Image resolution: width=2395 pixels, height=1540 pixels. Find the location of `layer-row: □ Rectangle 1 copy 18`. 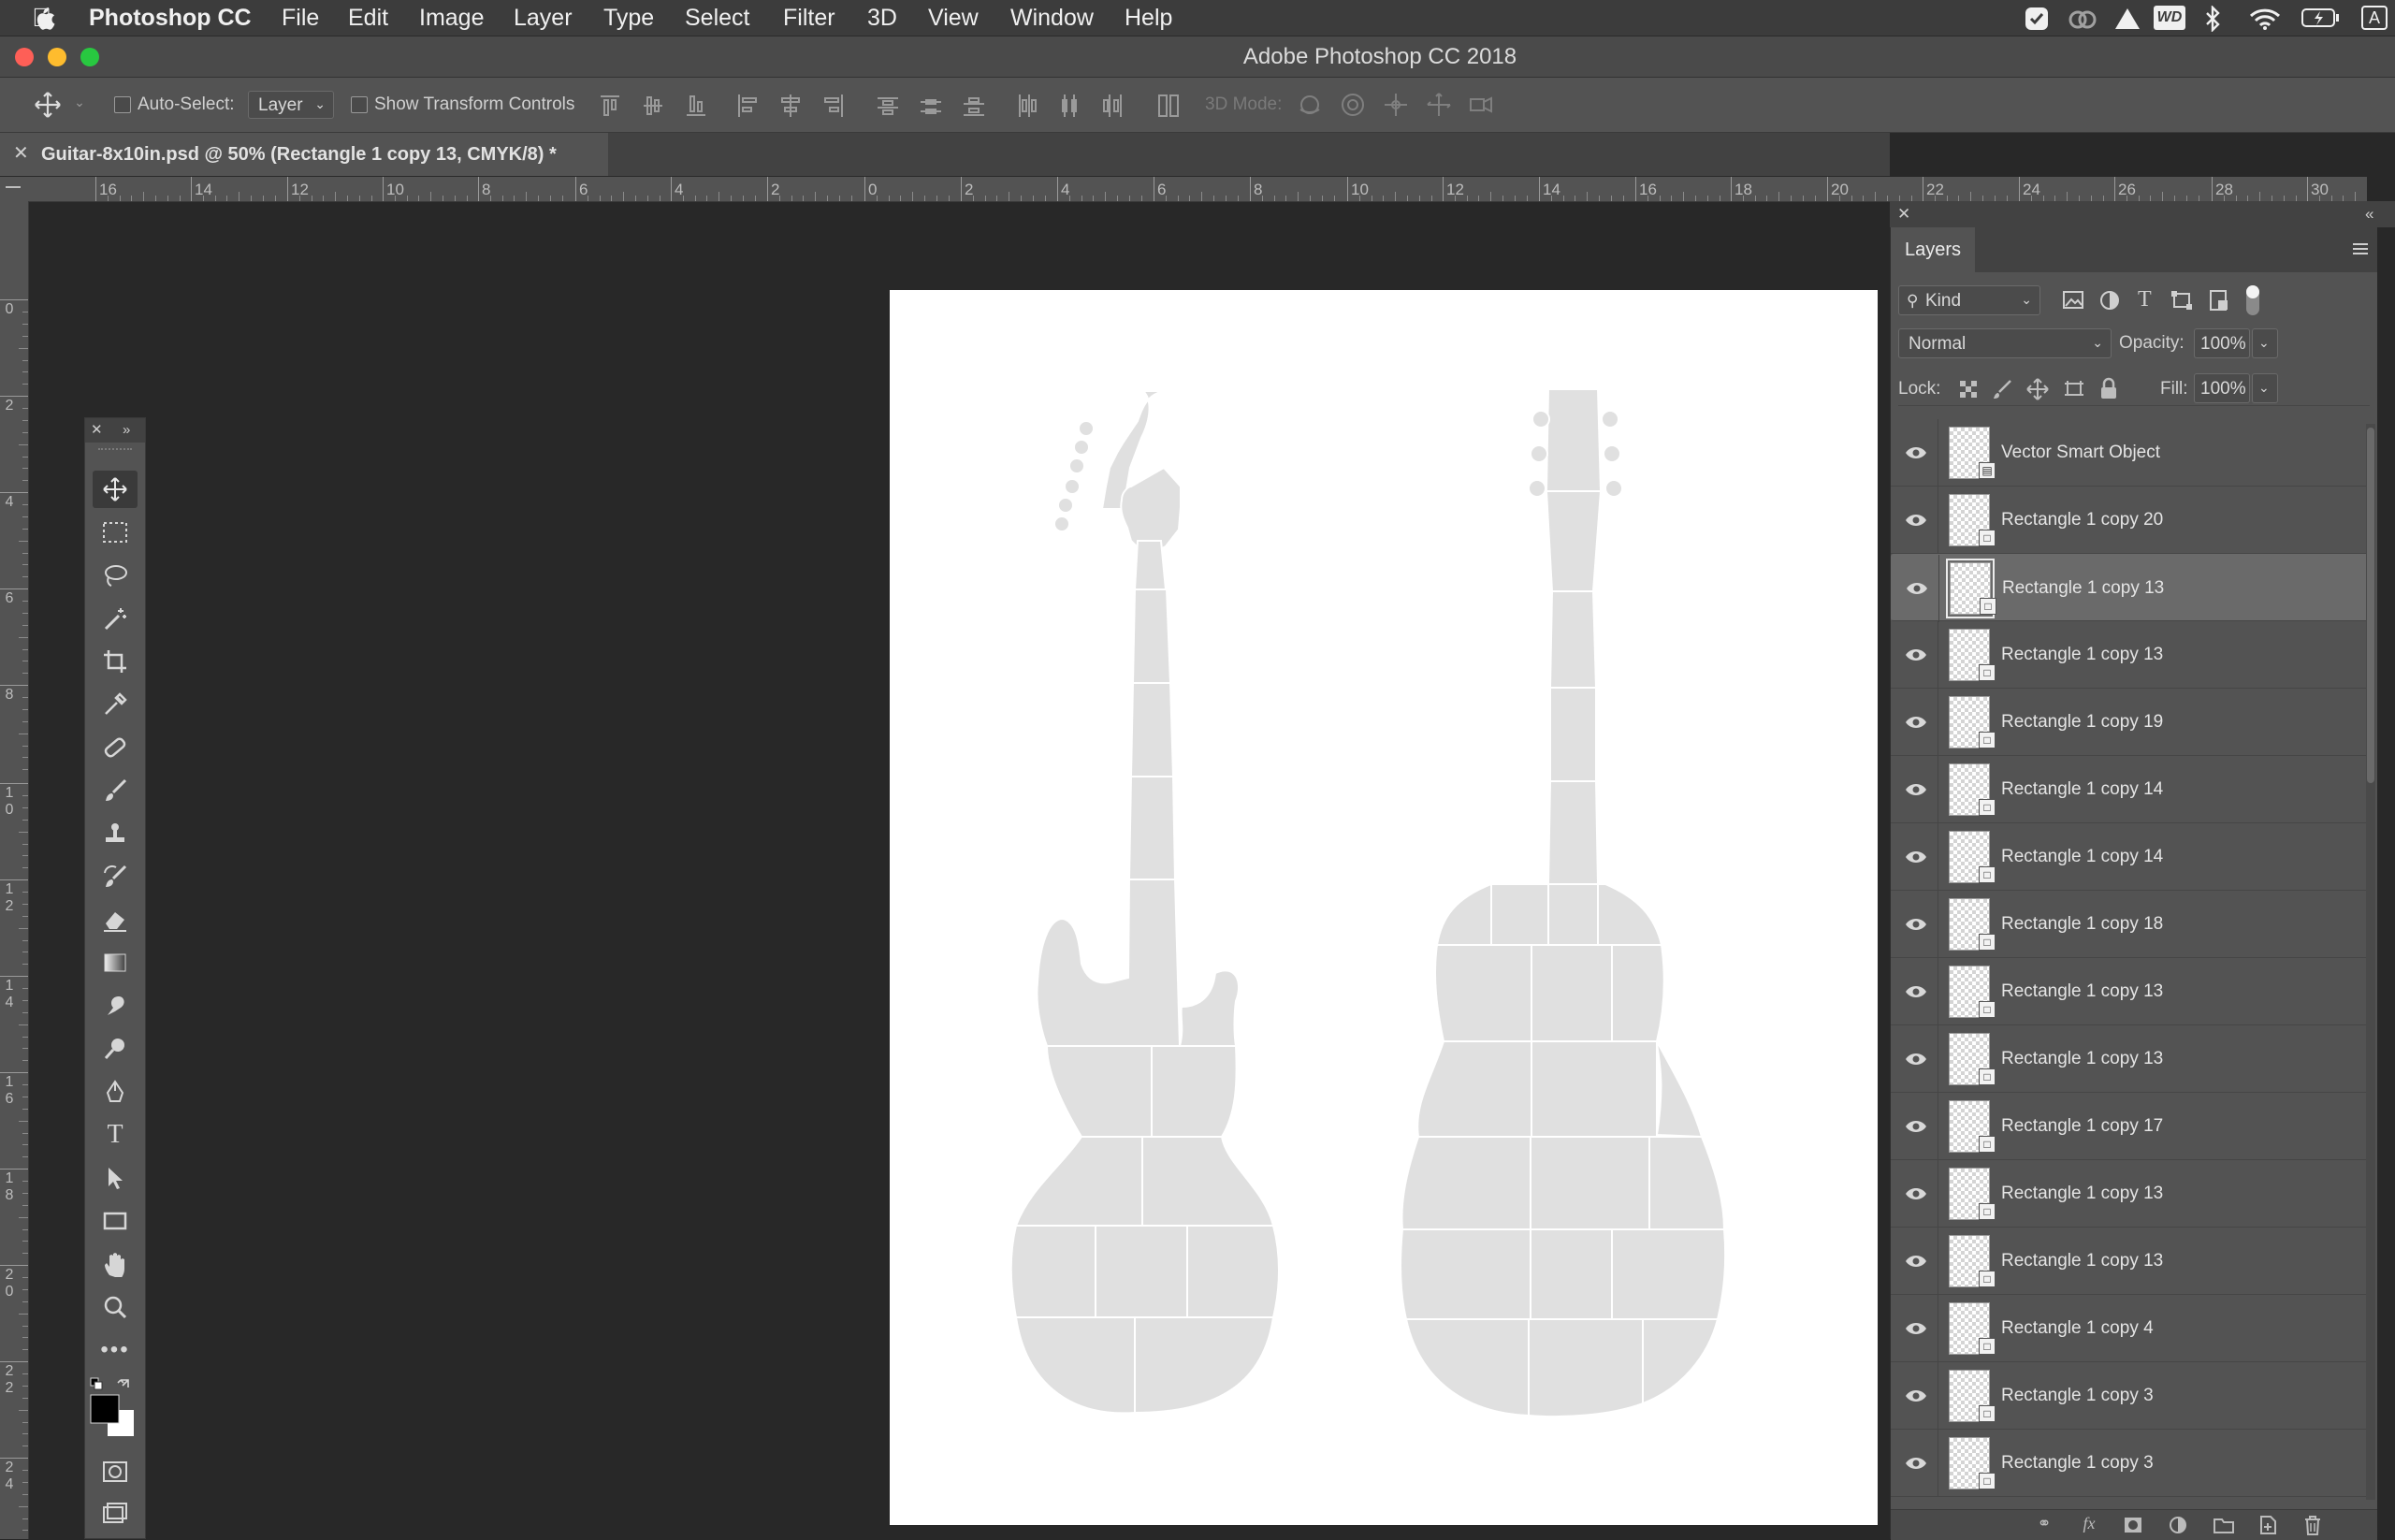

layer-row: □ Rectangle 1 copy 18 is located at coordinates (2129, 925).